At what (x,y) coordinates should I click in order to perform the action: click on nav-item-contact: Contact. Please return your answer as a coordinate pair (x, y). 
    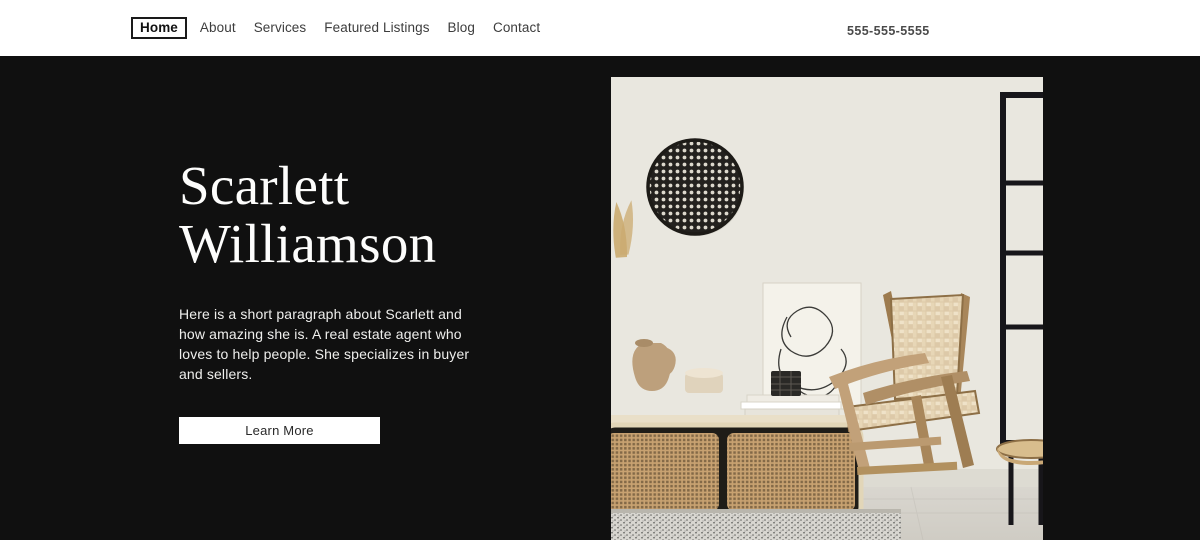
    Looking at the image, I should click on (516, 28).